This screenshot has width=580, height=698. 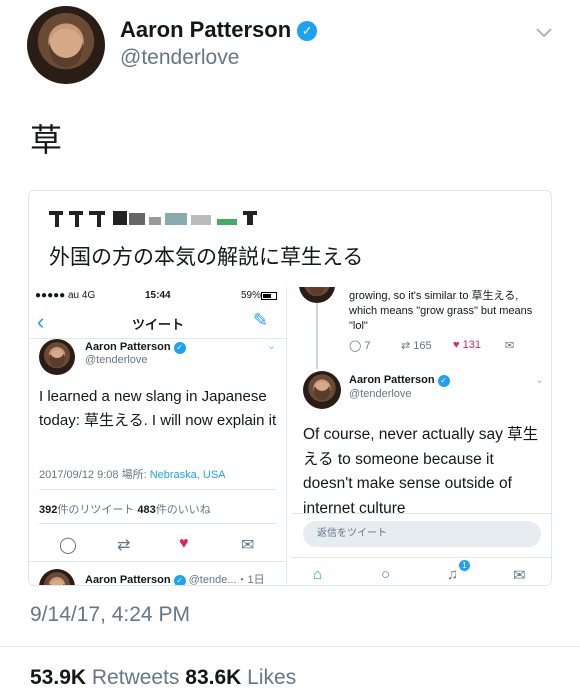 I want to click on likes-count: 83.6K, so click(x=213, y=677).